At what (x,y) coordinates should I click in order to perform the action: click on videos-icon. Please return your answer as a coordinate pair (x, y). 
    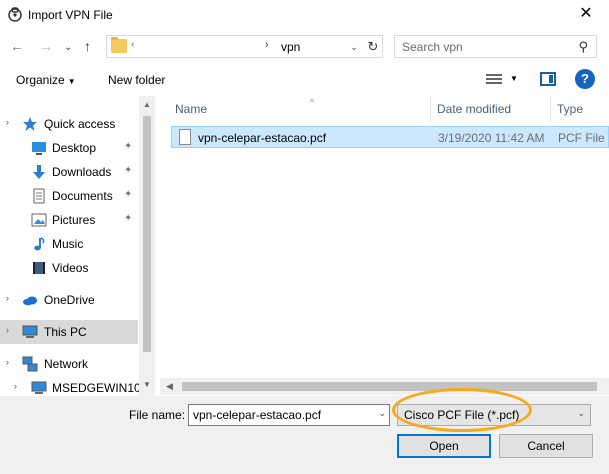
    Looking at the image, I should click on (39, 268).